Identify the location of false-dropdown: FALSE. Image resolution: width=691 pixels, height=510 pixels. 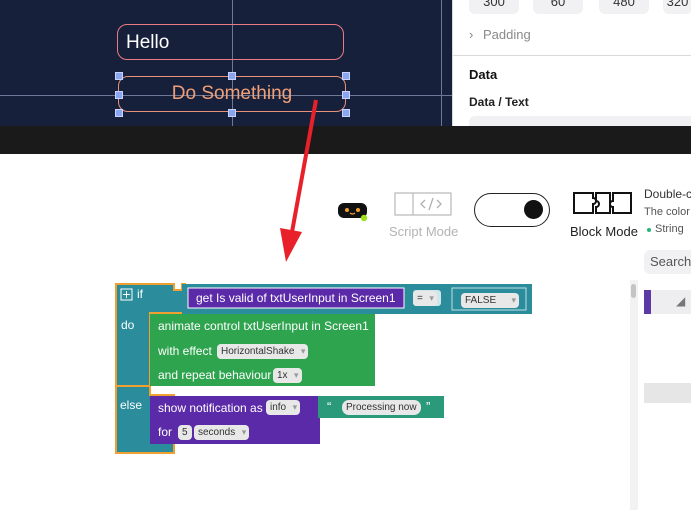
(490, 300).